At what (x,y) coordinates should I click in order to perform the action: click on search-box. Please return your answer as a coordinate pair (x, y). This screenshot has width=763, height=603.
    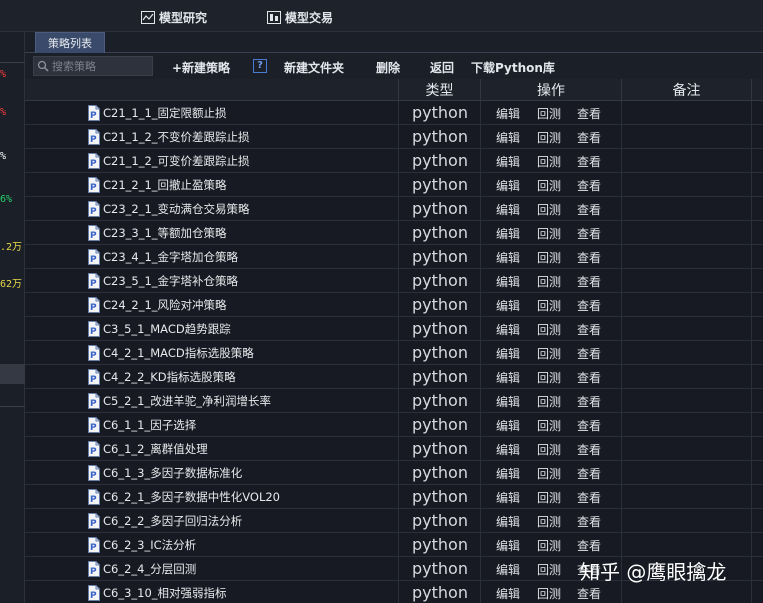
    Looking at the image, I should click on (93, 66).